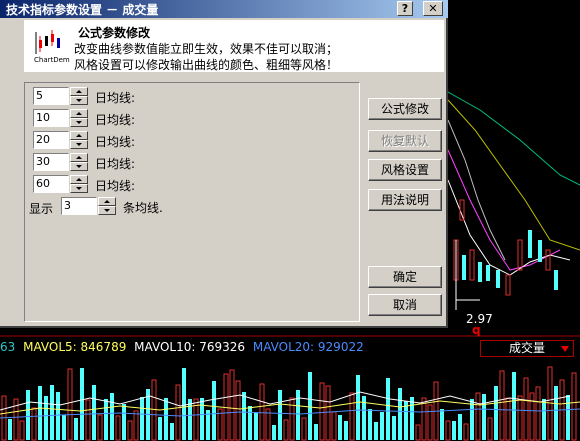 This screenshot has width=580, height=441. What do you see at coordinates (476, 330) in the screenshot?
I see `q-marker: q` at bounding box center [476, 330].